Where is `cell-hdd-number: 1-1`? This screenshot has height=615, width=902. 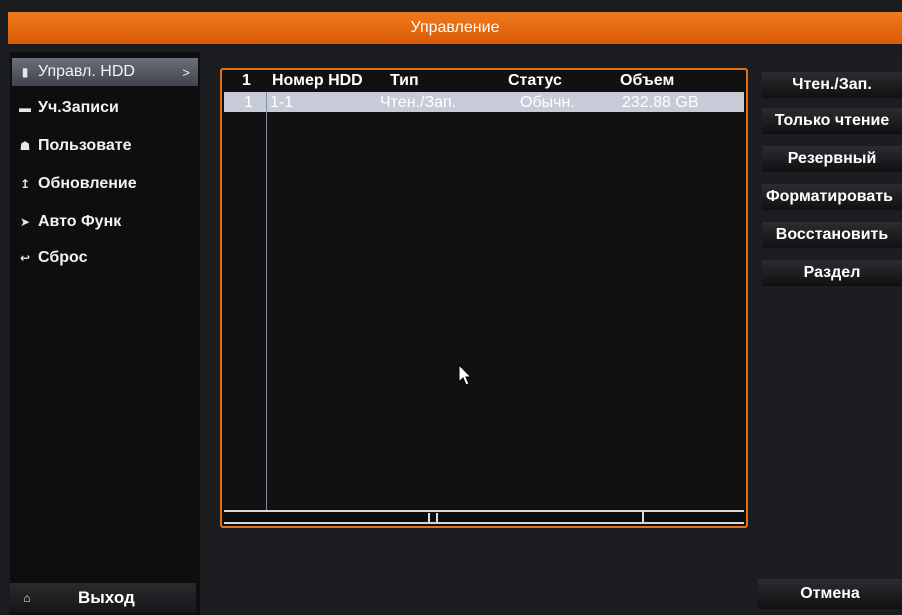
cell-hdd-number: 1-1 is located at coordinates (282, 102).